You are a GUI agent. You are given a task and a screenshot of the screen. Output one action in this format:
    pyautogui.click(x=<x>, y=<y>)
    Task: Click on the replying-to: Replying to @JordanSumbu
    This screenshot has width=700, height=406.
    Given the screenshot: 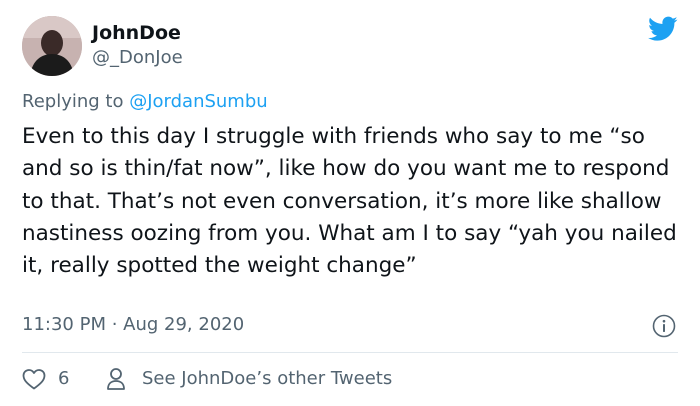 What is the action you would take?
    pyautogui.click(x=145, y=102)
    